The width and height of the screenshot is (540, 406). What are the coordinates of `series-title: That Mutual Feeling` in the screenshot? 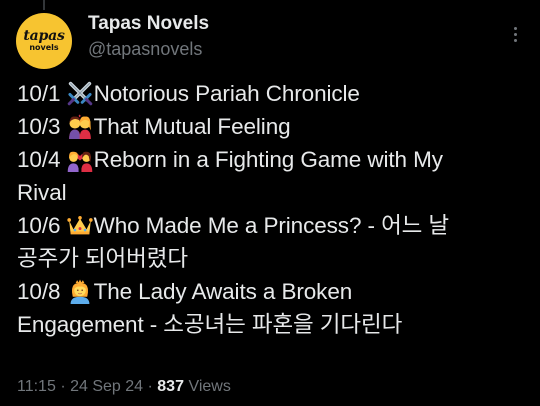 It's located at (192, 126).